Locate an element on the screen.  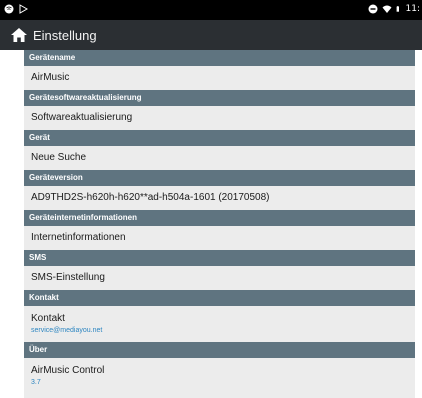
status-time: 11: is located at coordinates (412, 9).